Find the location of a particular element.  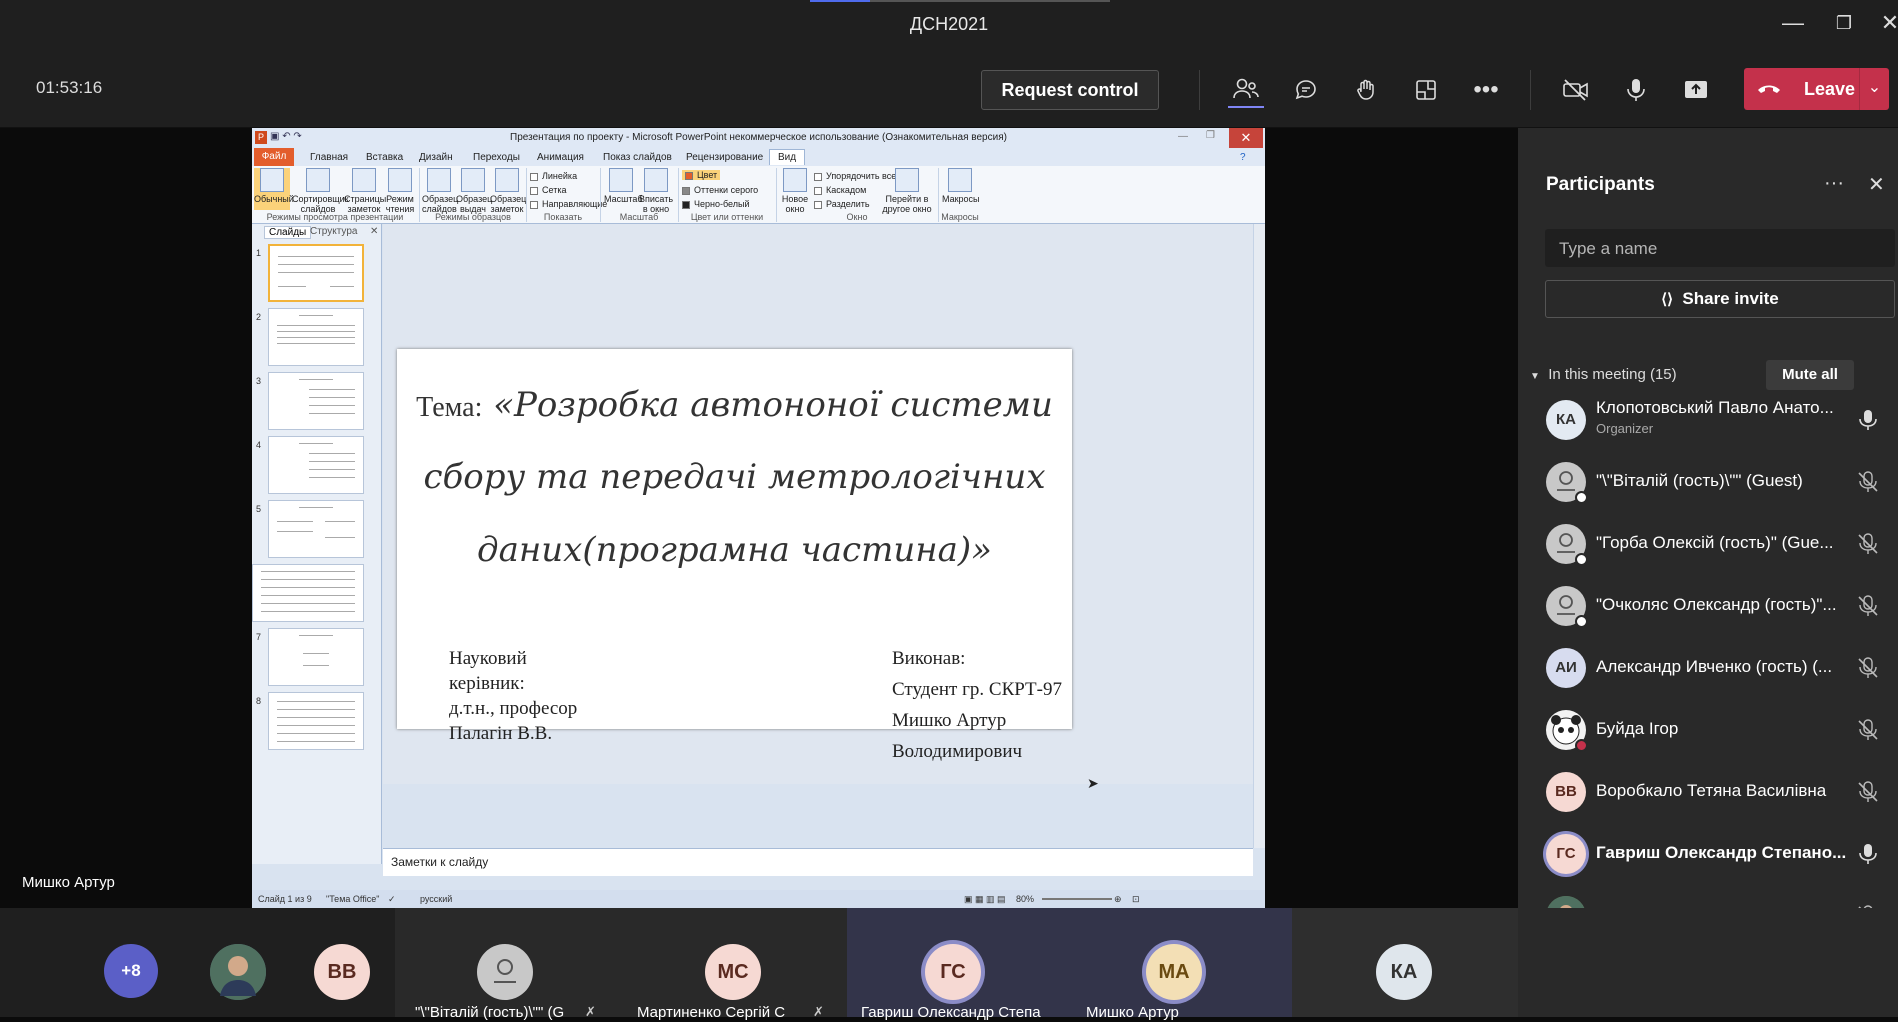

ppt-tab-animation: Анимация is located at coordinates (560, 157).